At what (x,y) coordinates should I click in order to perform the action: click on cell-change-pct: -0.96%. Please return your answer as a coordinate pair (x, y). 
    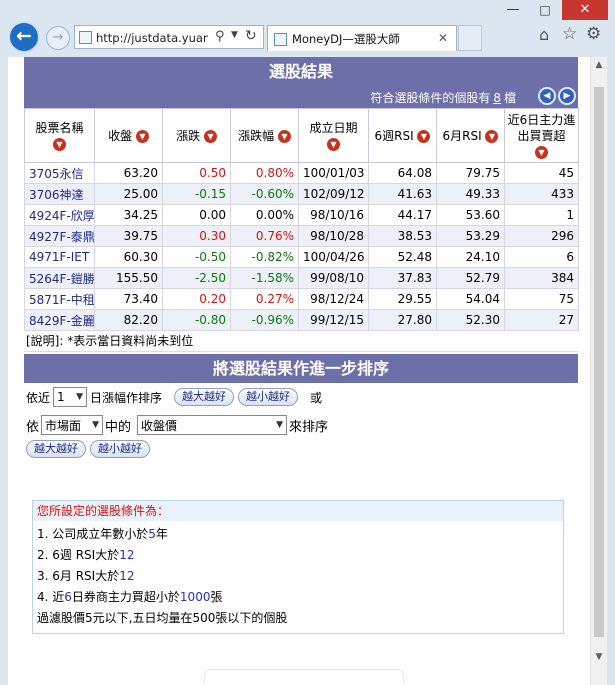
    Looking at the image, I should click on (264, 320).